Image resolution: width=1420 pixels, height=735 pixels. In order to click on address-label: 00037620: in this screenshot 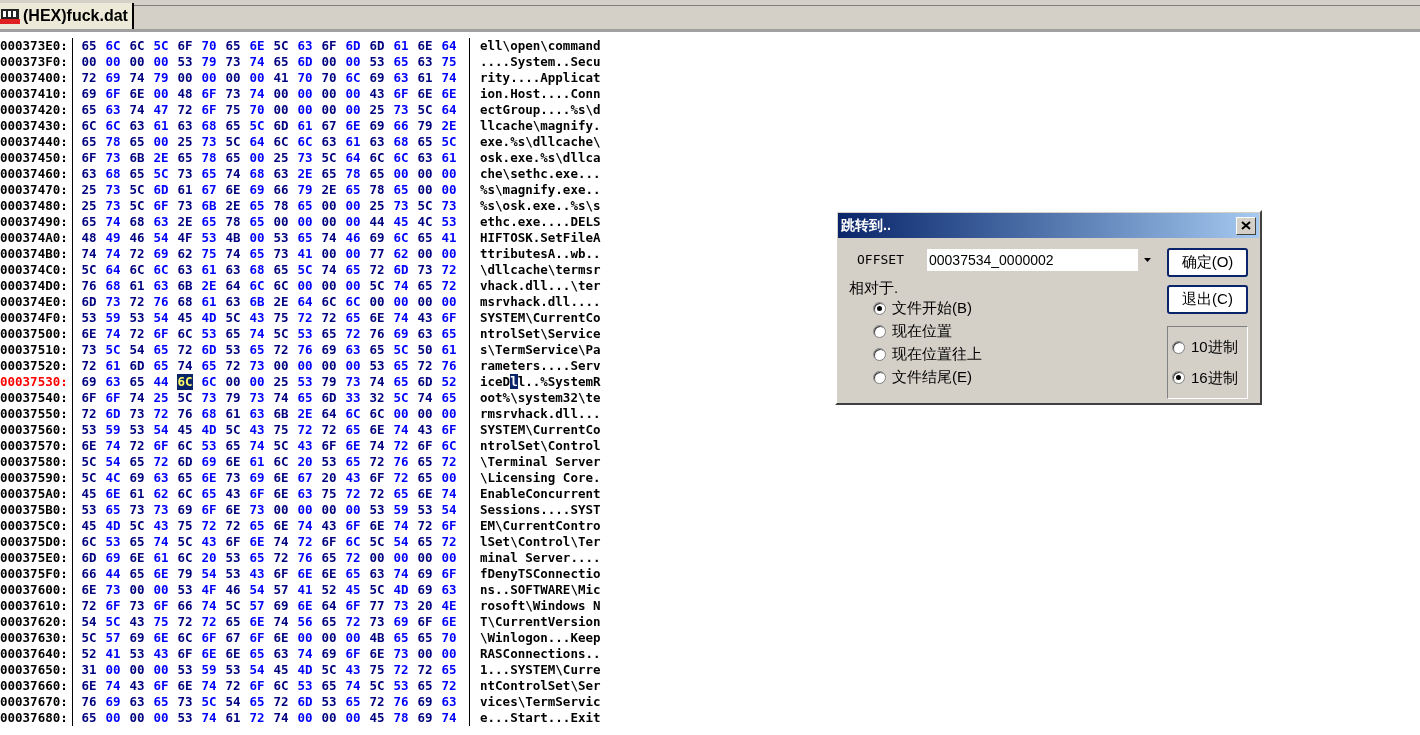, I will do `click(34, 622)`.